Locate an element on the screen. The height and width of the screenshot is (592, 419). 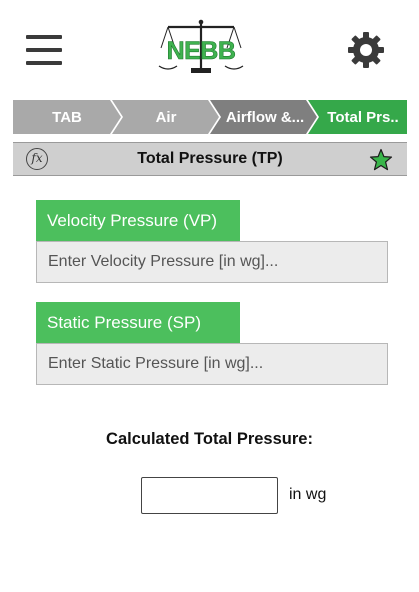
sp-input is located at coordinates (212, 364).